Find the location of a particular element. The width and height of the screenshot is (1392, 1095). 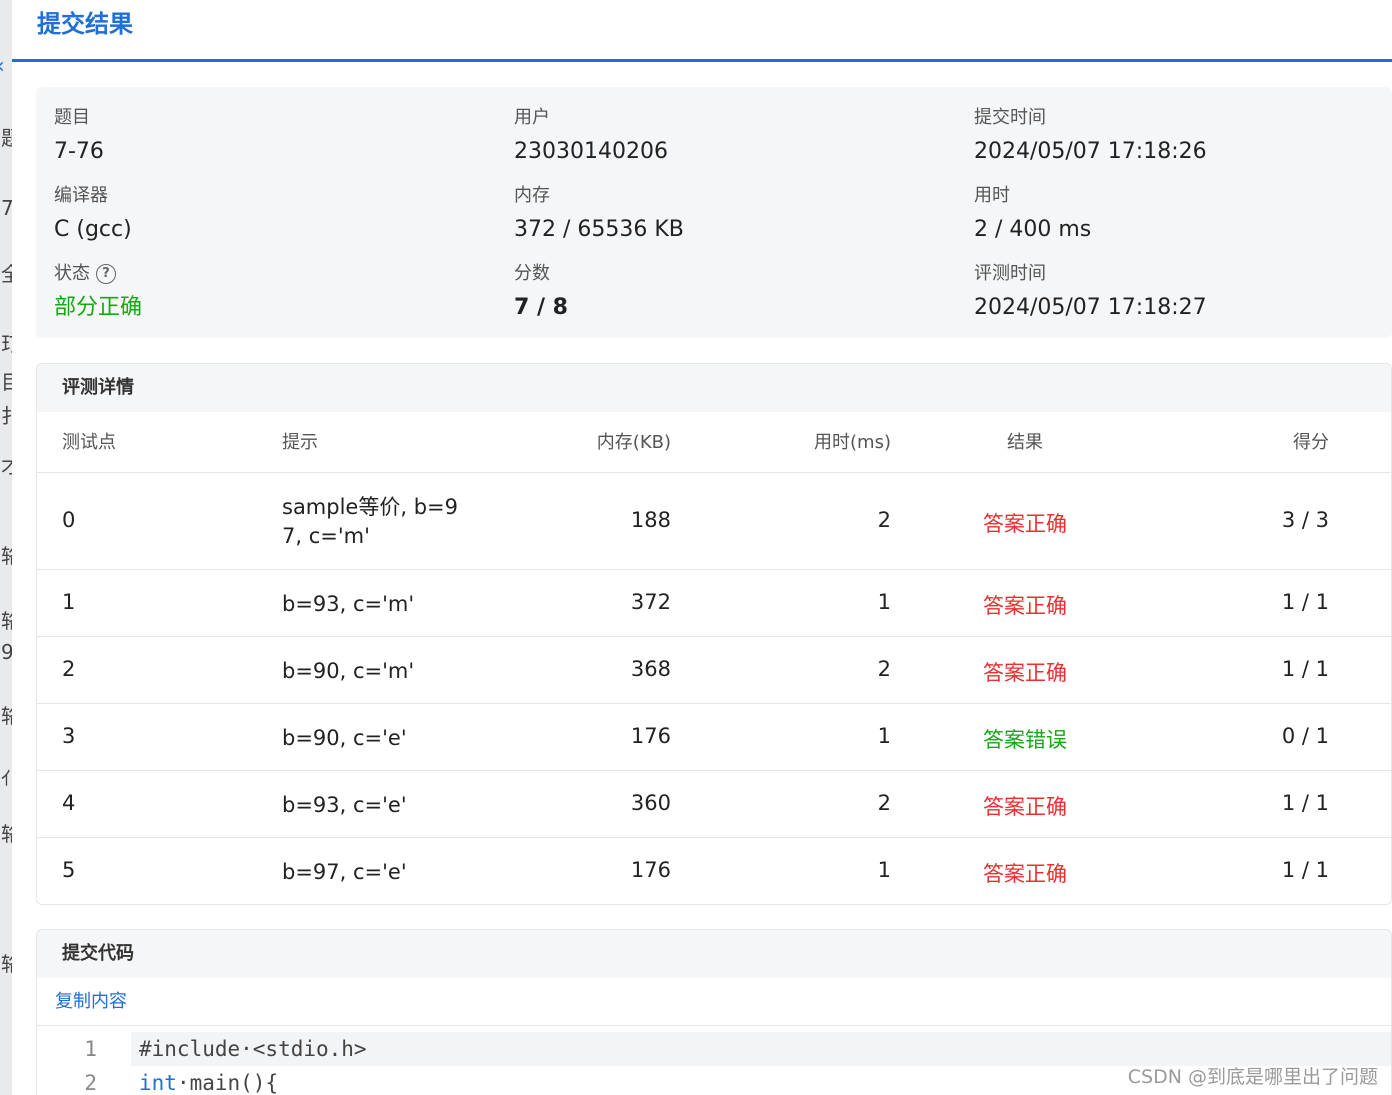

background-text-fragment: 目 is located at coordinates (6, 382).